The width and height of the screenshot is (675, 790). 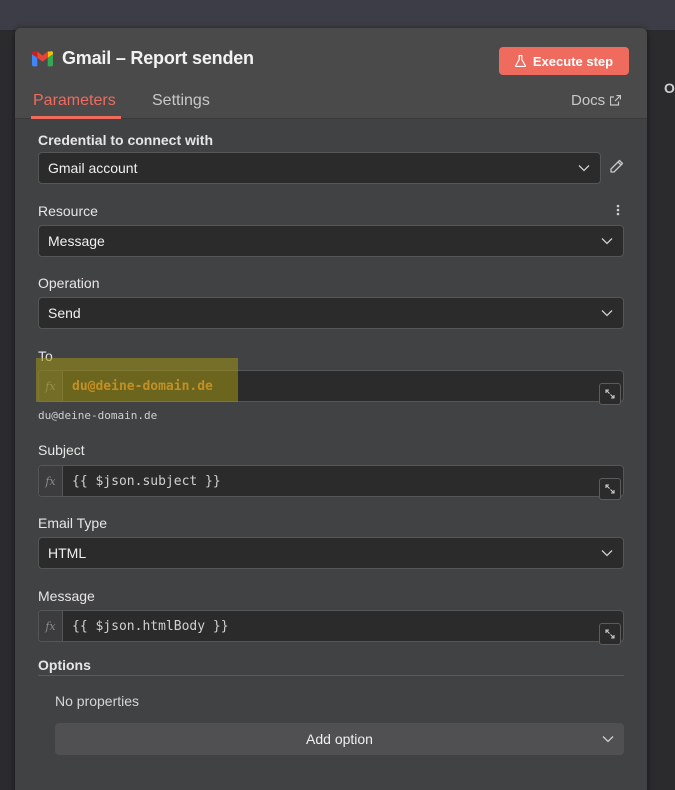 What do you see at coordinates (331, 313) in the screenshot?
I see `operation-select: Send` at bounding box center [331, 313].